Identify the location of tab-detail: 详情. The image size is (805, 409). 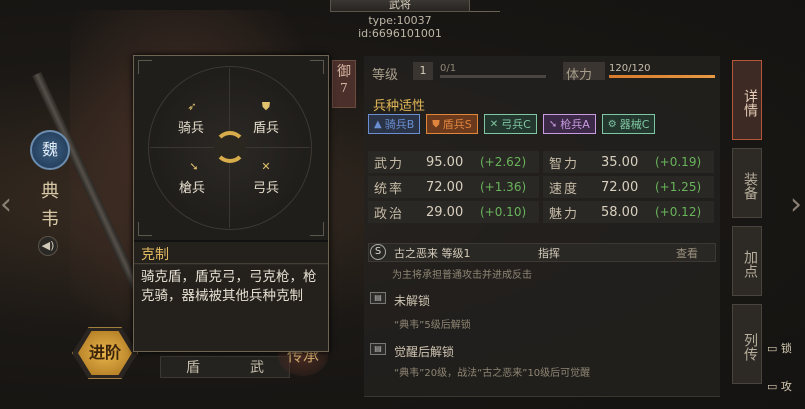
(747, 100).